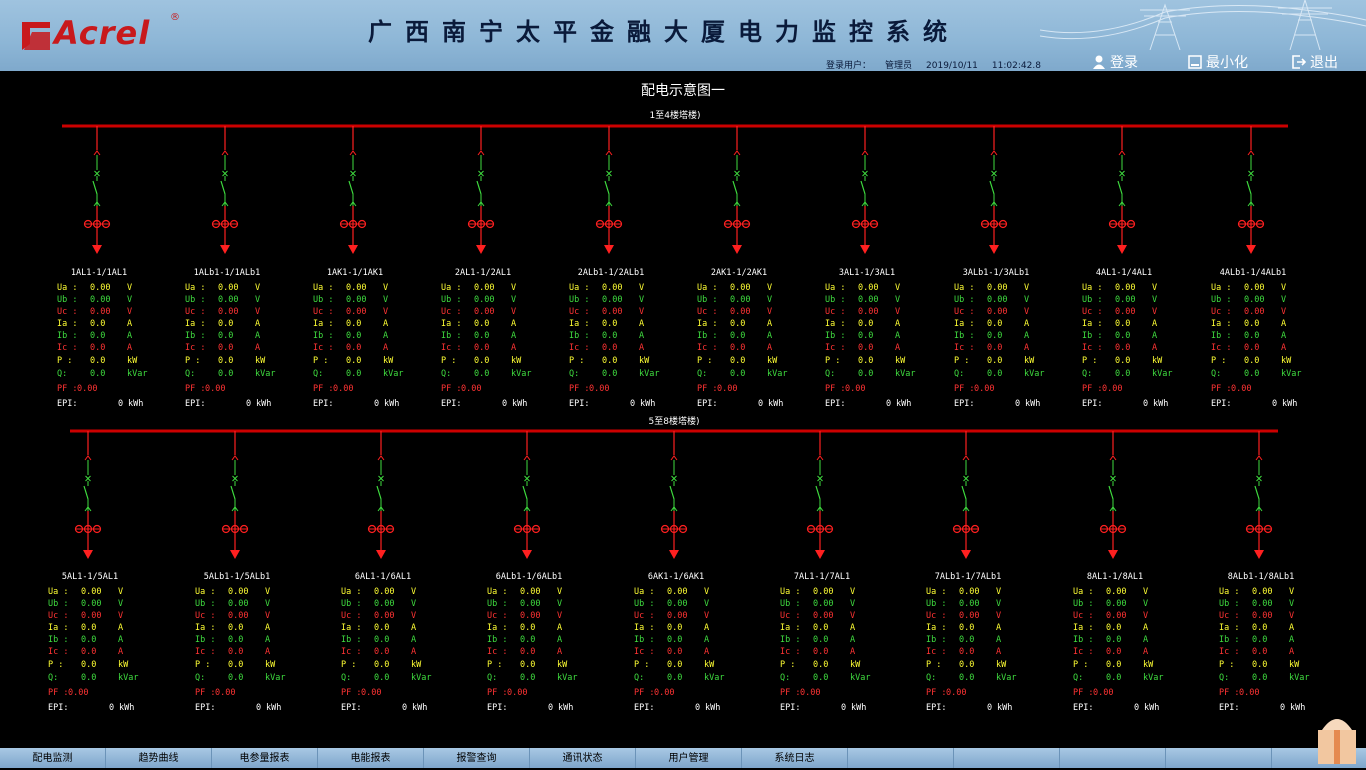  What do you see at coordinates (1124, 273) in the screenshot?
I see `panel-name: 4AL1-1/4AL1` at bounding box center [1124, 273].